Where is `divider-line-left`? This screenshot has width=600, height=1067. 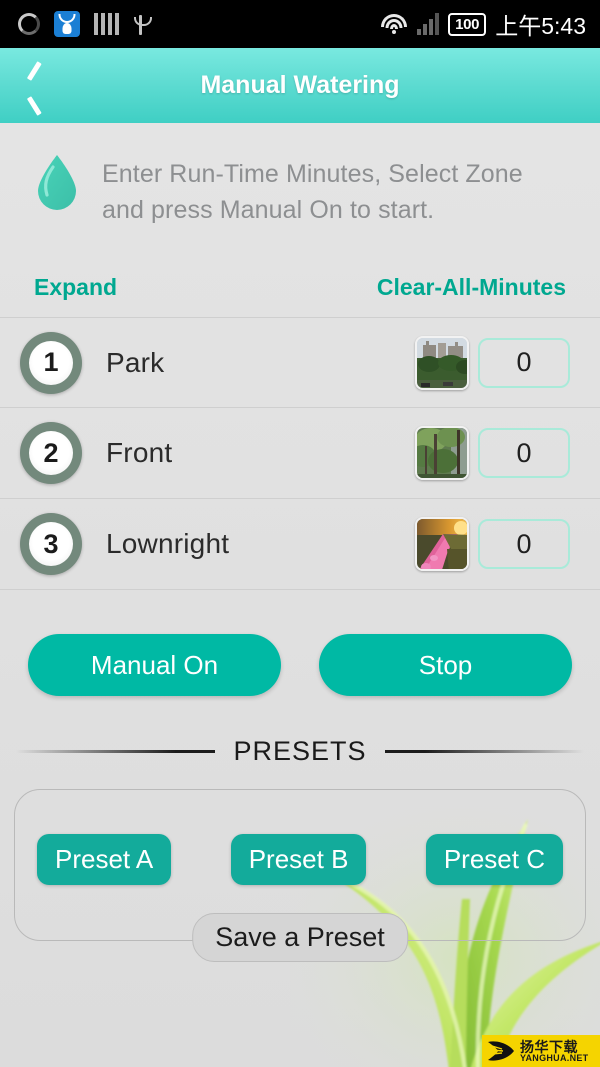 divider-line-left is located at coordinates (116, 751).